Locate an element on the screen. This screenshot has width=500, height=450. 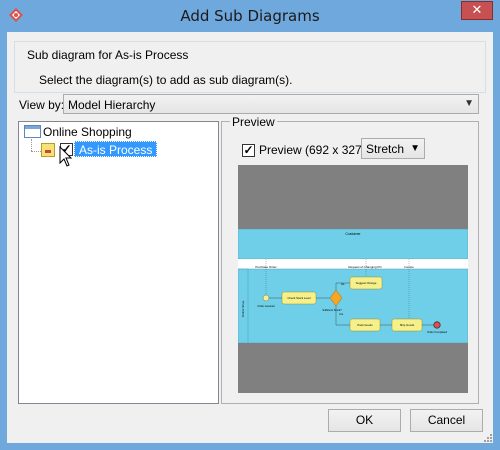
close-icon: ✕ is located at coordinates (477, 10).